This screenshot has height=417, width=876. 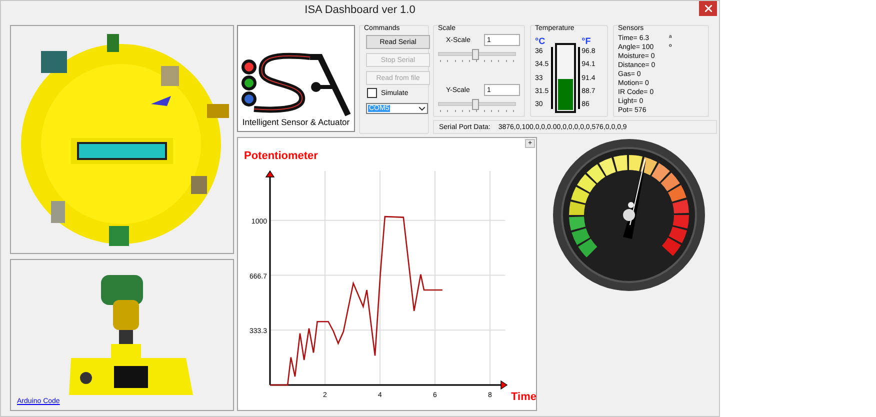 What do you see at coordinates (422, 108) in the screenshot?
I see `caret-icon` at bounding box center [422, 108].